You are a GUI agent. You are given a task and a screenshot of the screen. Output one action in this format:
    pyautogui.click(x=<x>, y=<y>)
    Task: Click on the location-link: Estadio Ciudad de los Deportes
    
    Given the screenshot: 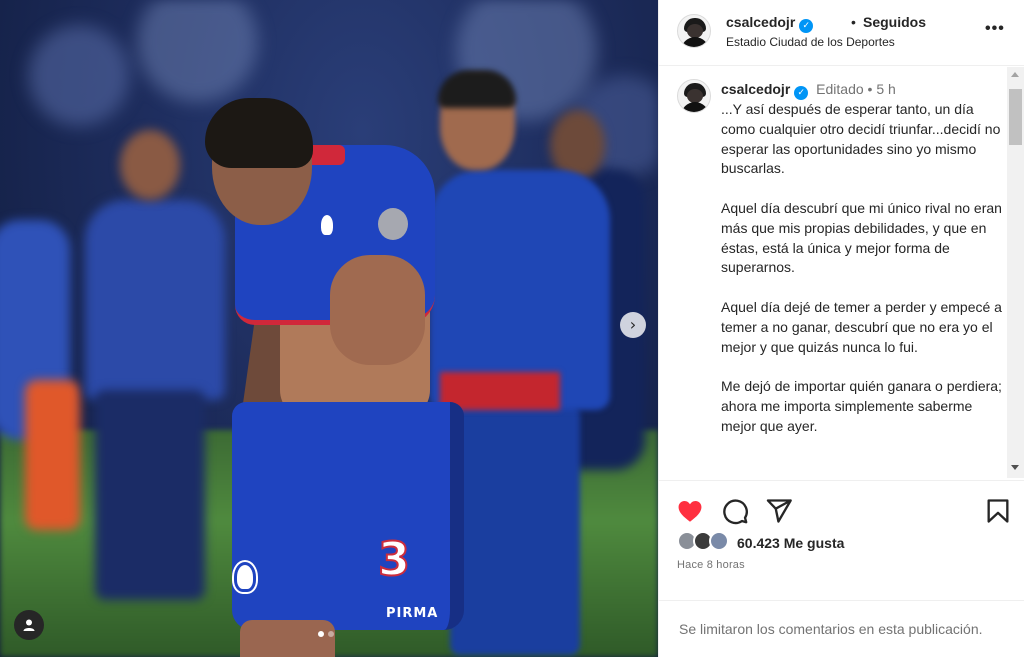 What is the action you would take?
    pyautogui.click(x=810, y=42)
    